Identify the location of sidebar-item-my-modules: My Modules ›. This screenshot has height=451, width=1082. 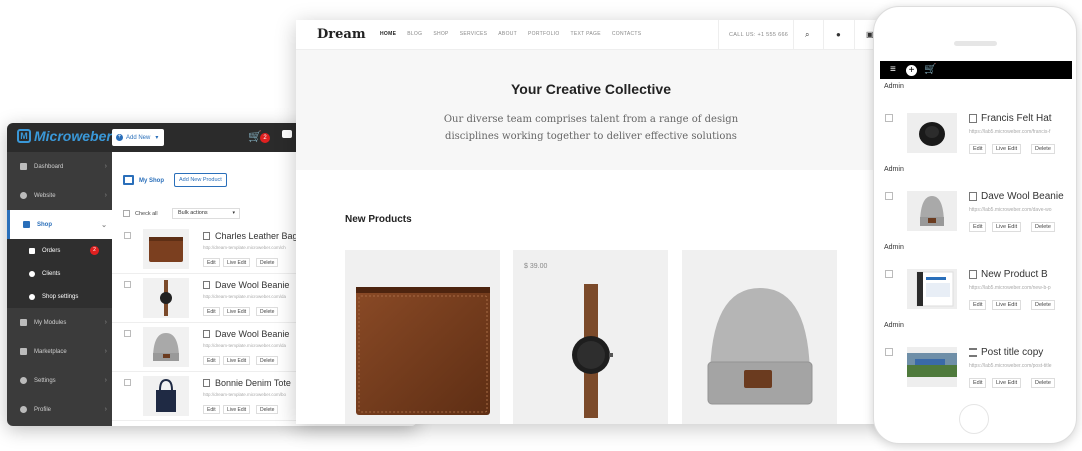
(59, 322).